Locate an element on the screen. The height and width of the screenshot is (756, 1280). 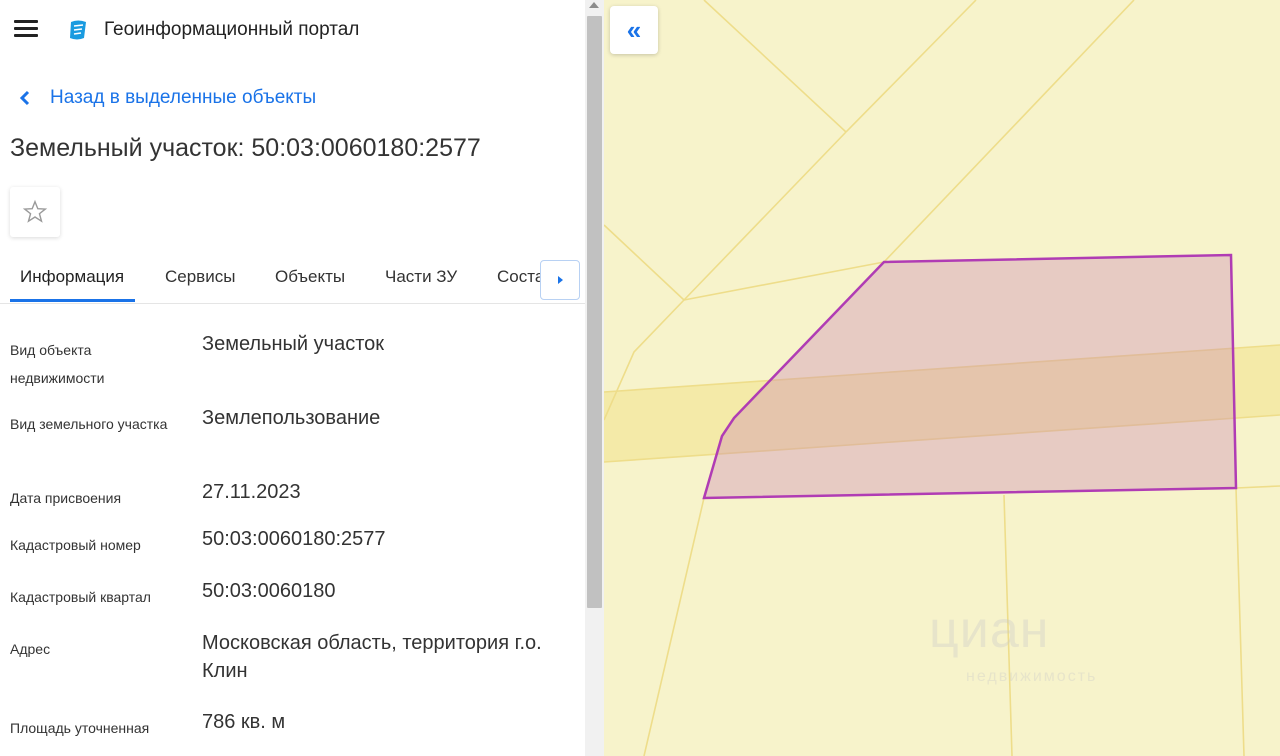
info-value: Земельный участок is located at coordinates (293, 344).